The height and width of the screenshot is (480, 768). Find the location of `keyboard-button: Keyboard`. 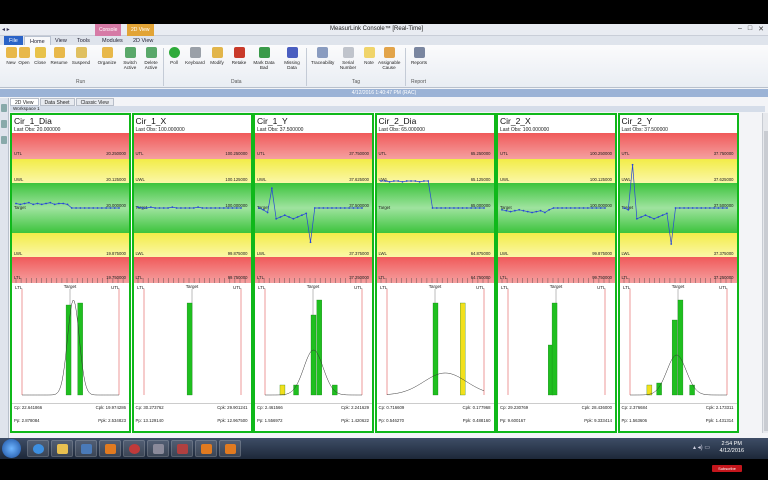

keyboard-button: Keyboard is located at coordinates (195, 62).